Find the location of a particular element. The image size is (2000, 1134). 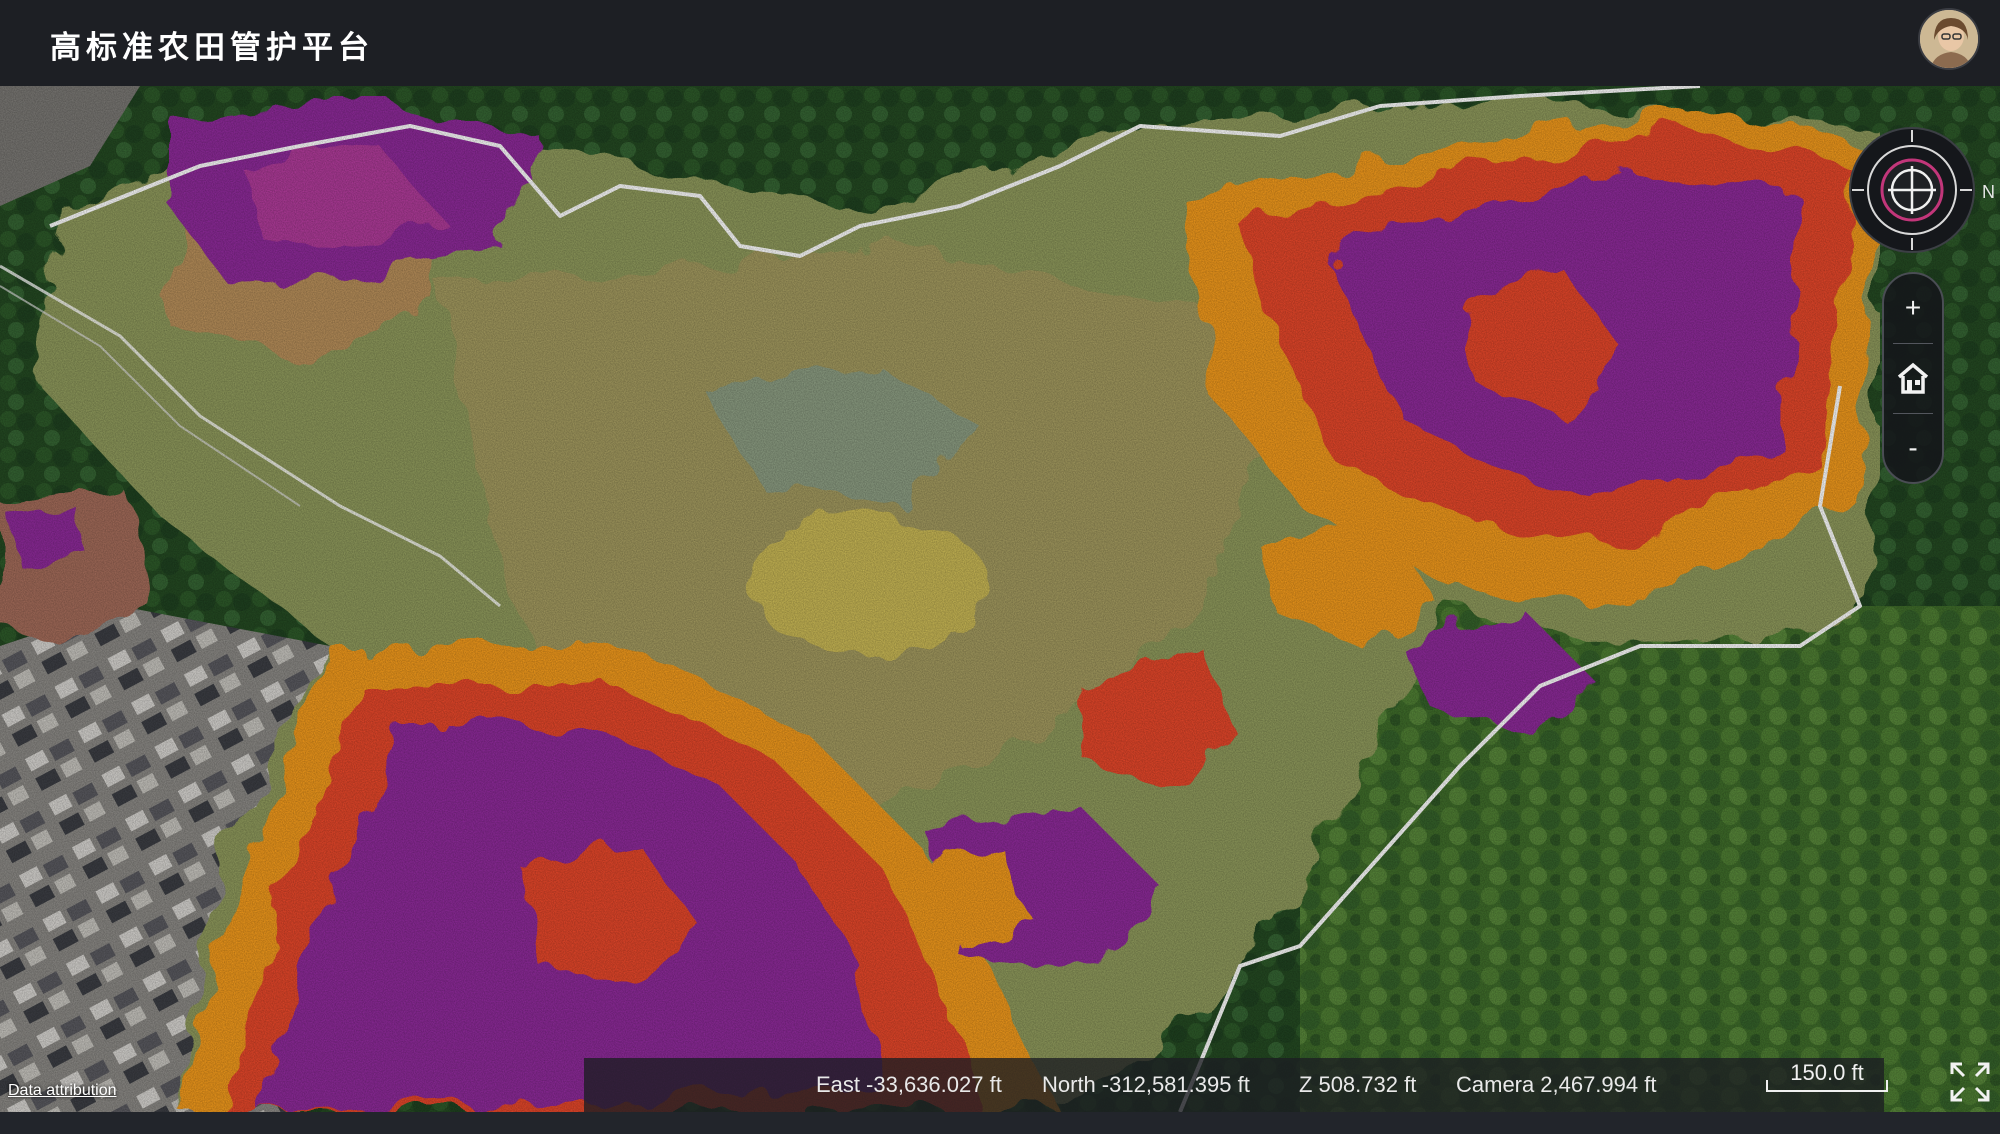

camera-altitude: Camera 2,467.994 ft is located at coordinates (1556, 1084).